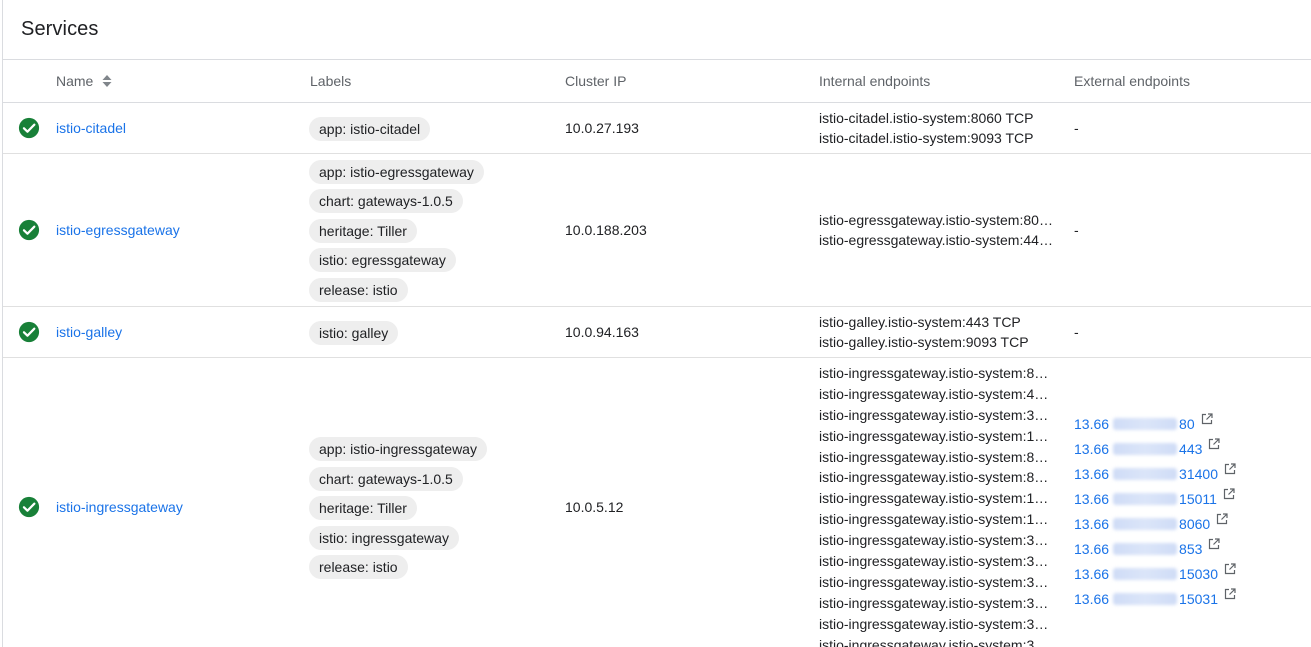  I want to click on external-endpoint-port: 15030, so click(1198, 574).